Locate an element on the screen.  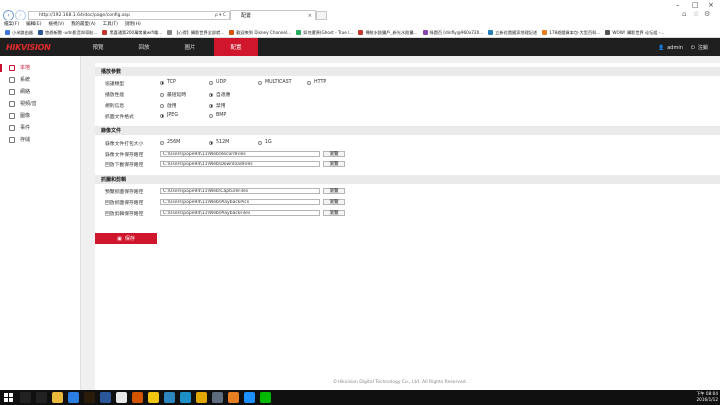
photos-icon is located at coordinates (185, 397).